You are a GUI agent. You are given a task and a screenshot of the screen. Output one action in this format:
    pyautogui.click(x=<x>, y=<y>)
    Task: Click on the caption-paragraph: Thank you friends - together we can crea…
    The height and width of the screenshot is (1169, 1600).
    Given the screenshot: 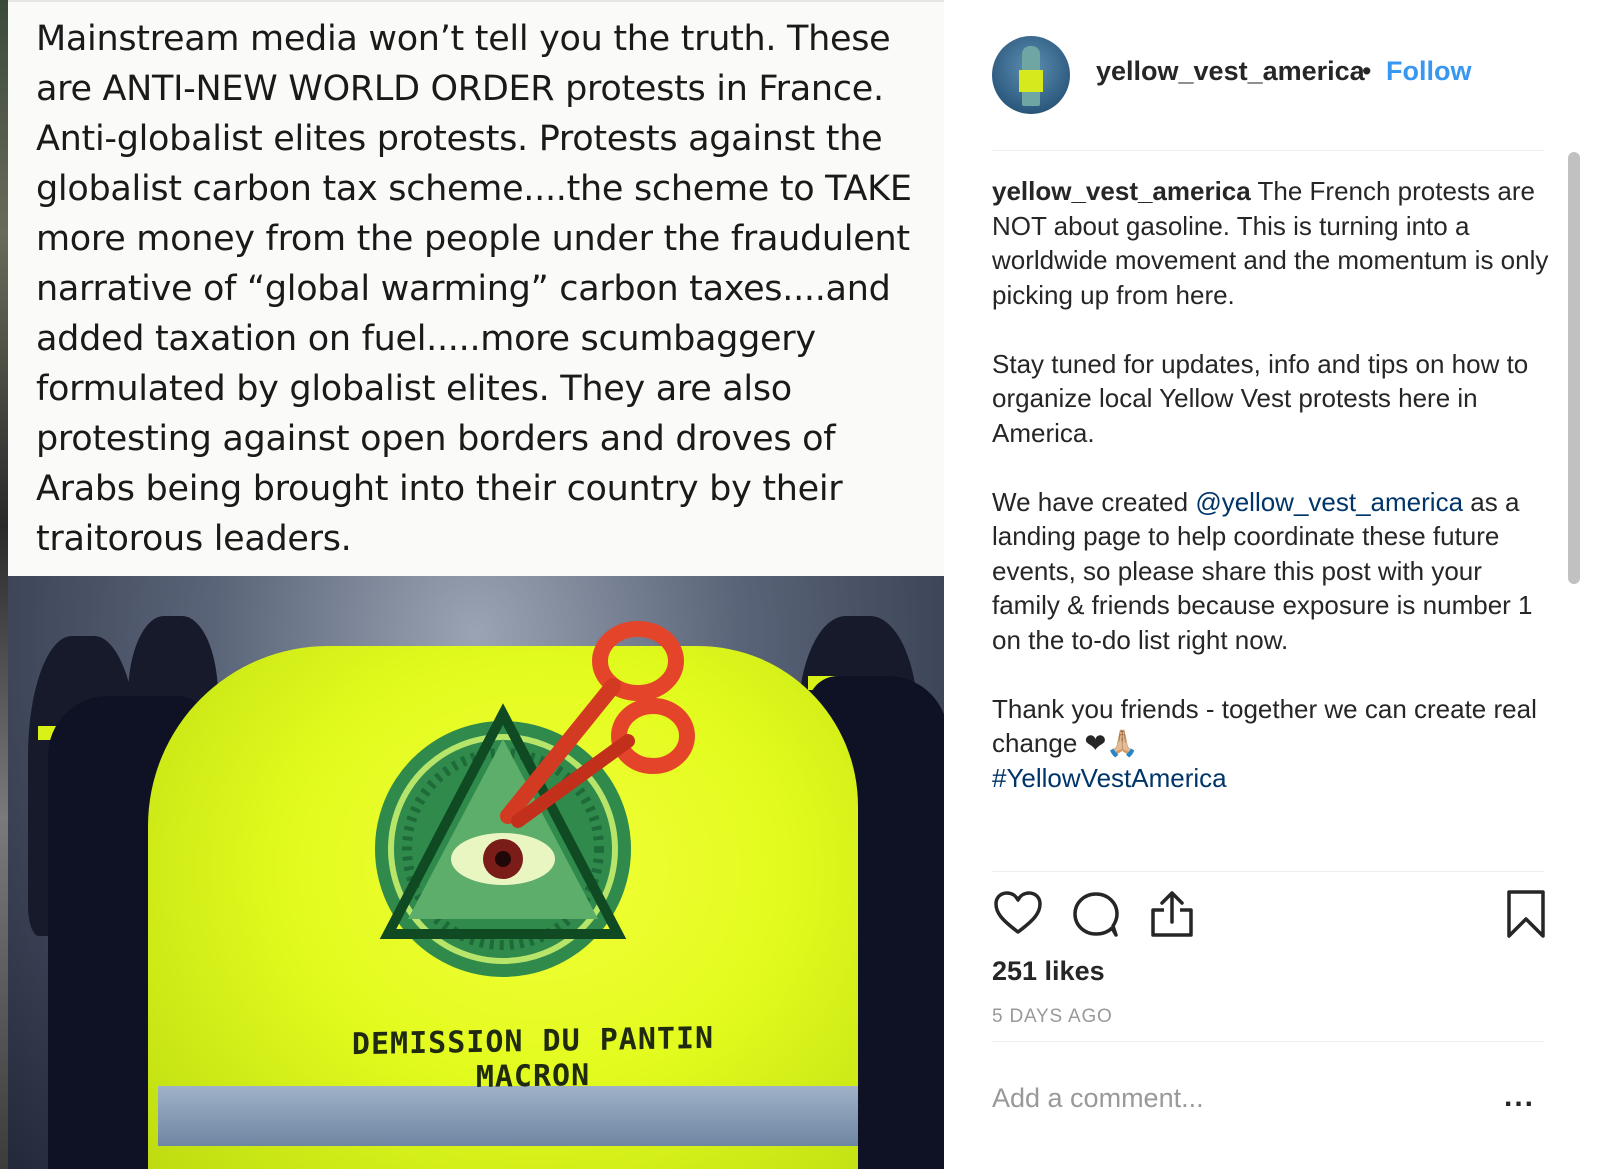 What is the action you would take?
    pyautogui.click(x=1272, y=744)
    